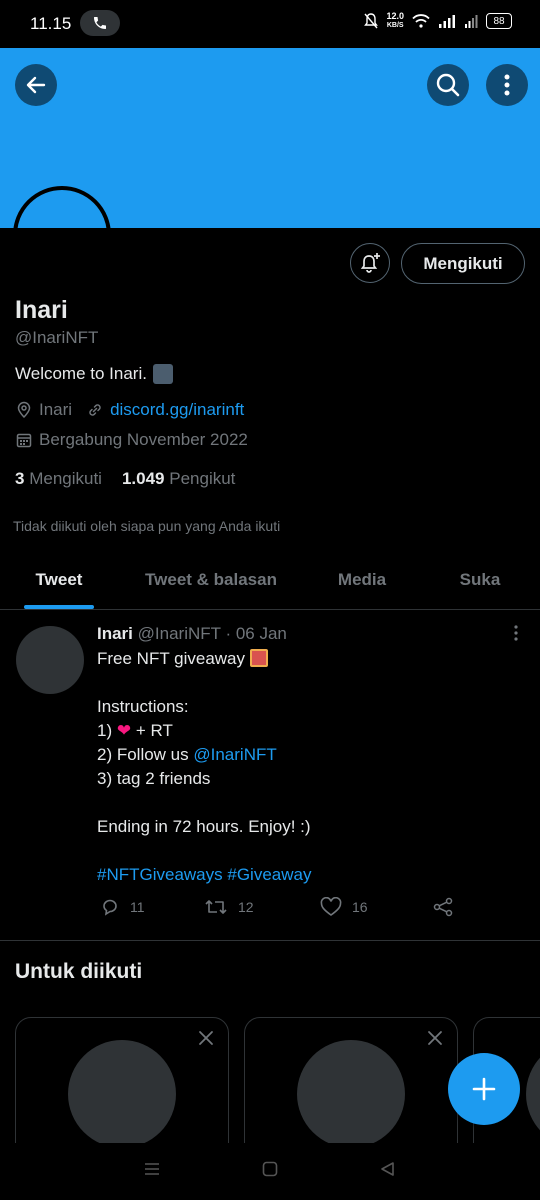  What do you see at coordinates (51, 23) in the screenshot?
I see `status-time: 11.15` at bounding box center [51, 23].